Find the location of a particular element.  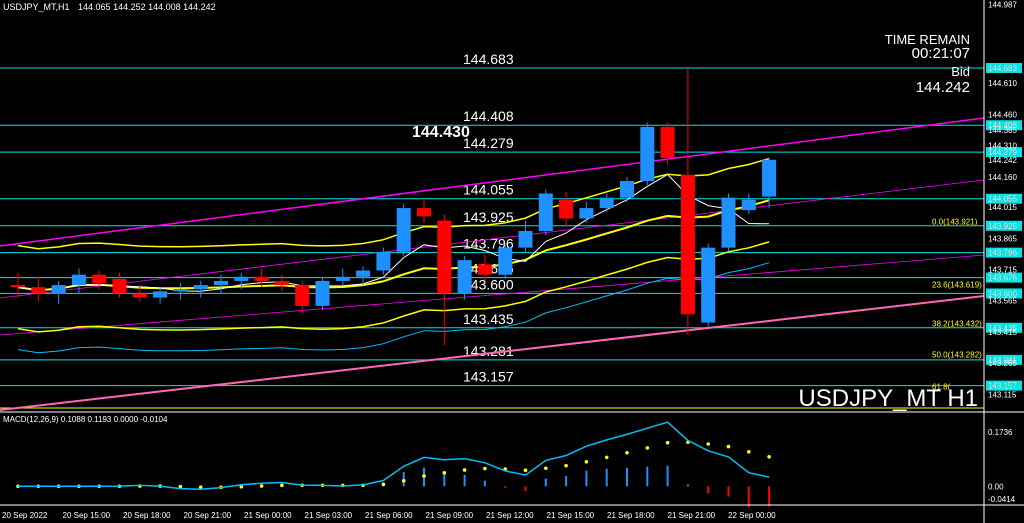

price-tick: 143.265 is located at coordinates (1002, 363).